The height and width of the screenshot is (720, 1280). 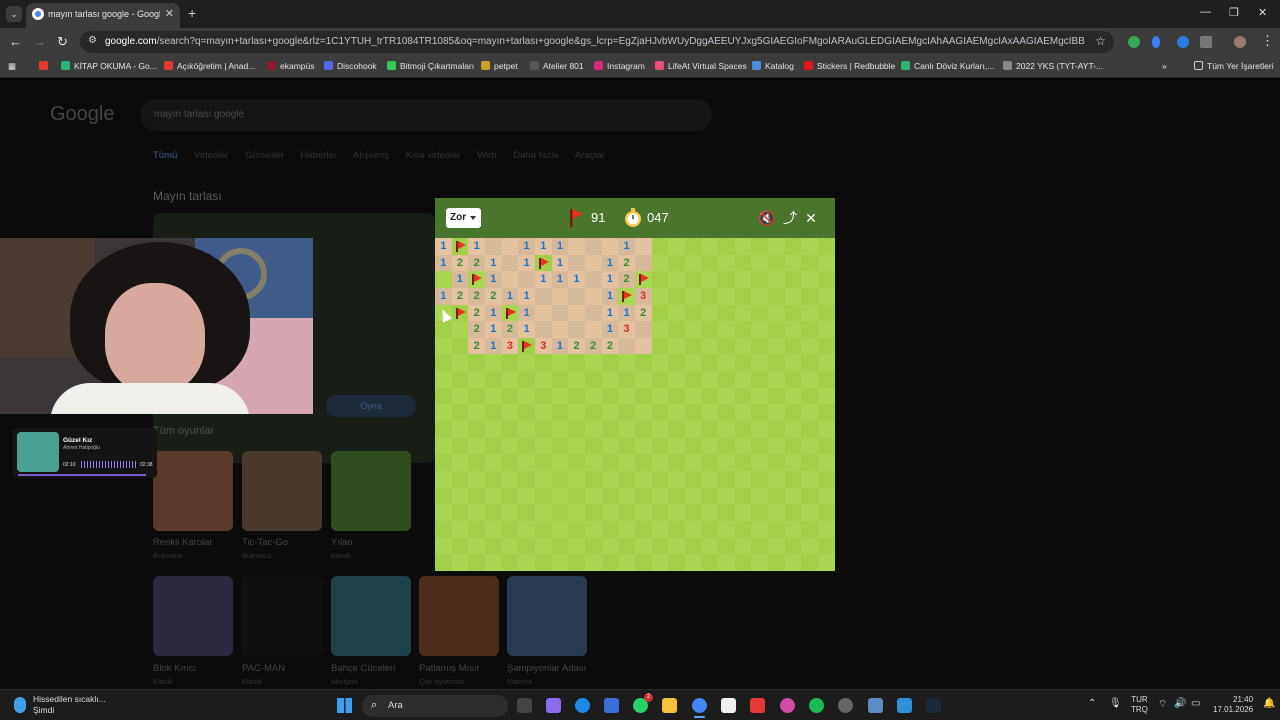 I want to click on extensions-puzzle-icon, so click(x=1206, y=42).